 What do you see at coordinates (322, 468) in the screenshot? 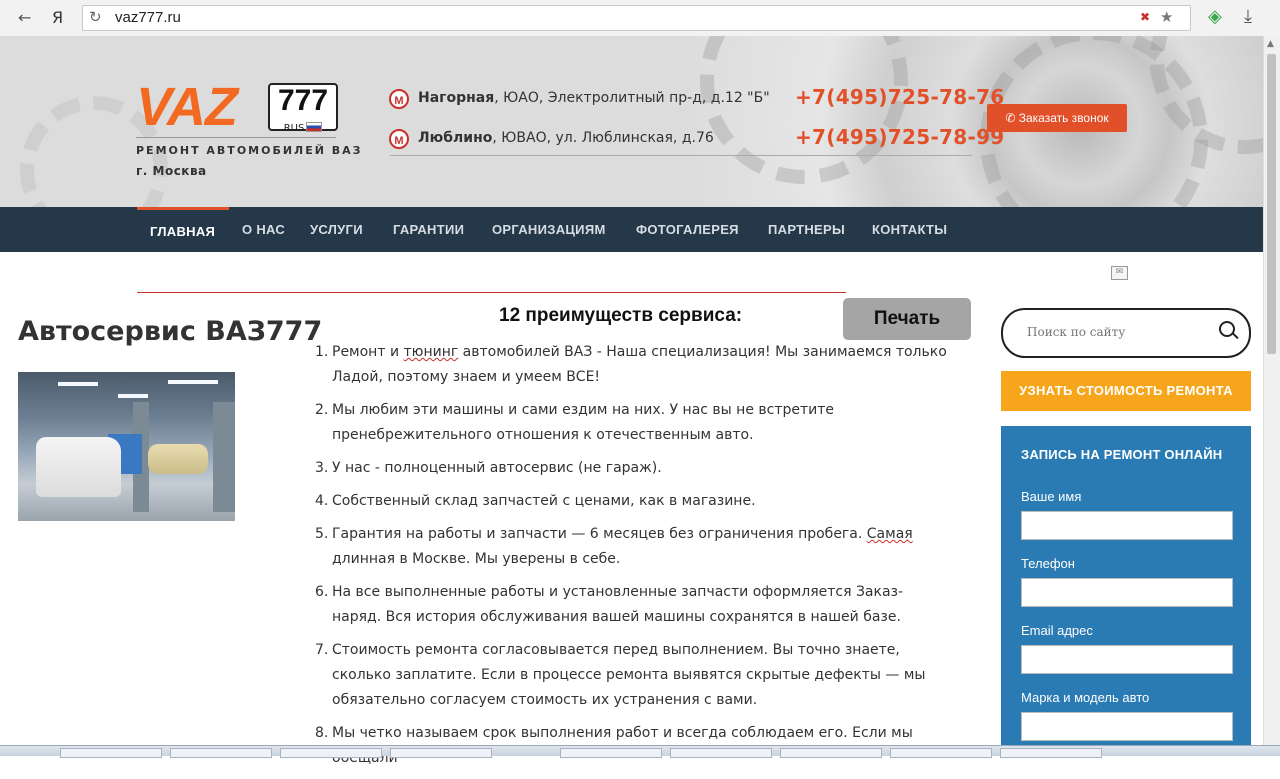
I see `item-number: 3.` at bounding box center [322, 468].